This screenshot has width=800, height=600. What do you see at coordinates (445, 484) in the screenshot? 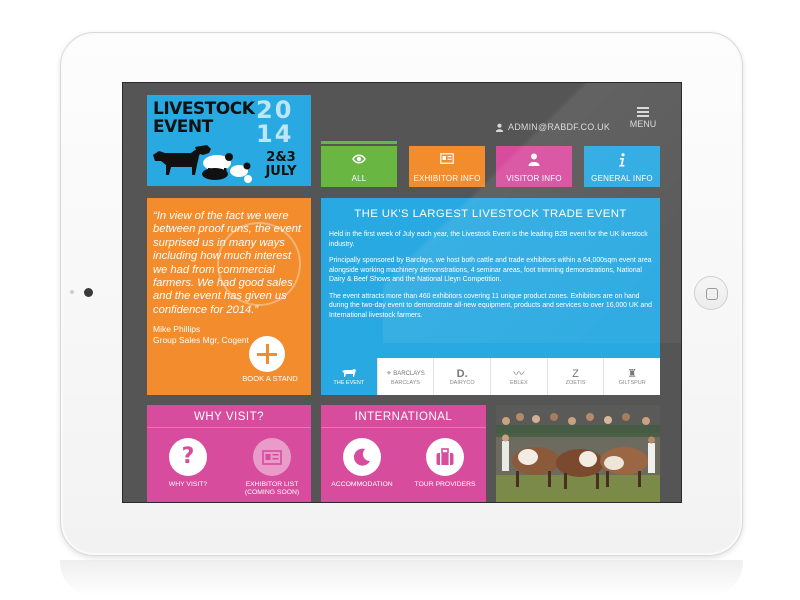
I see `tour-providers-label: TOUR PROVIDERS` at bounding box center [445, 484].